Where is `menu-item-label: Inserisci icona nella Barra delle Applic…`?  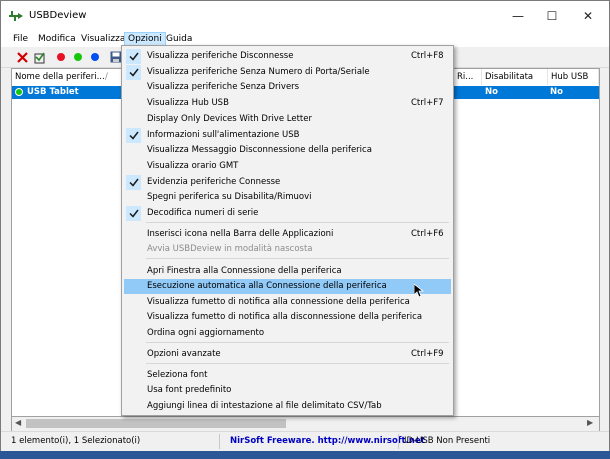 menu-item-label: Inserisci icona nella Barra delle Applic… is located at coordinates (240, 234).